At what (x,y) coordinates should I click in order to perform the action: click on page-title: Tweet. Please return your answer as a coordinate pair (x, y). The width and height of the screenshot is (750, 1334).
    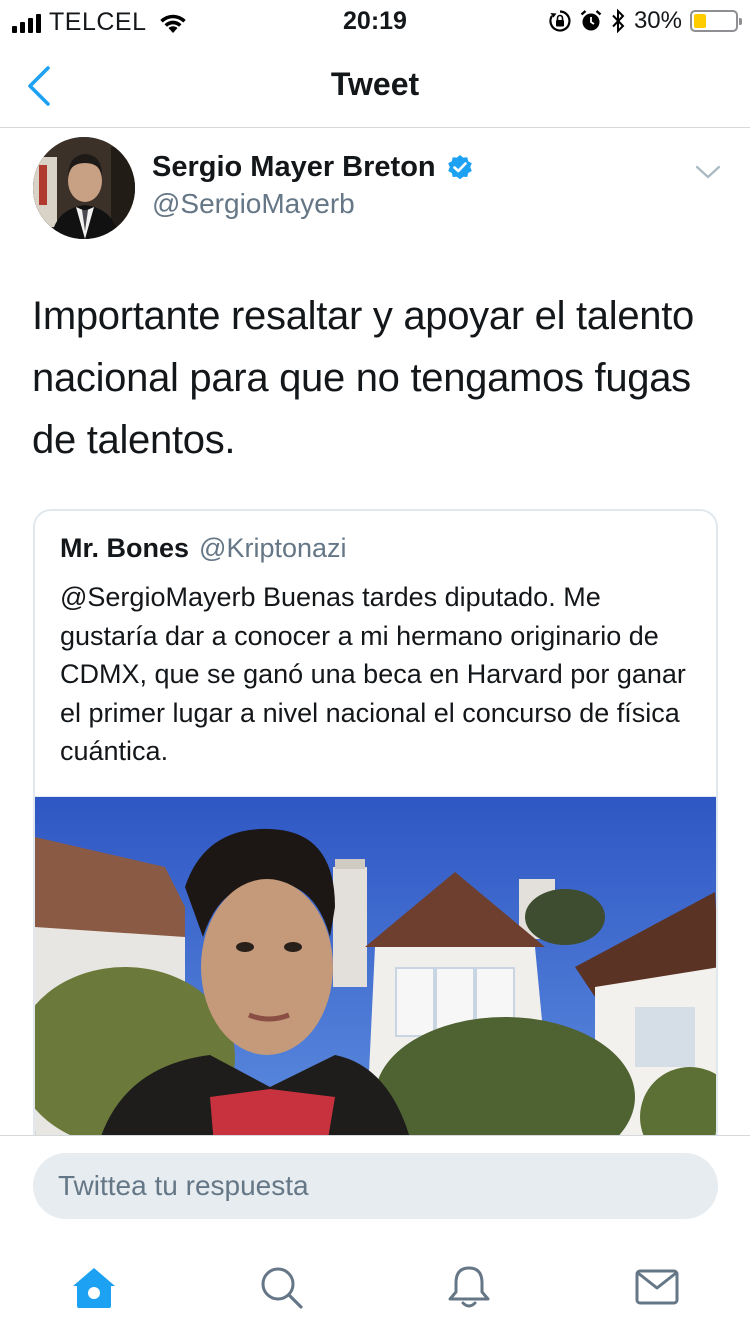
    Looking at the image, I should click on (375, 84).